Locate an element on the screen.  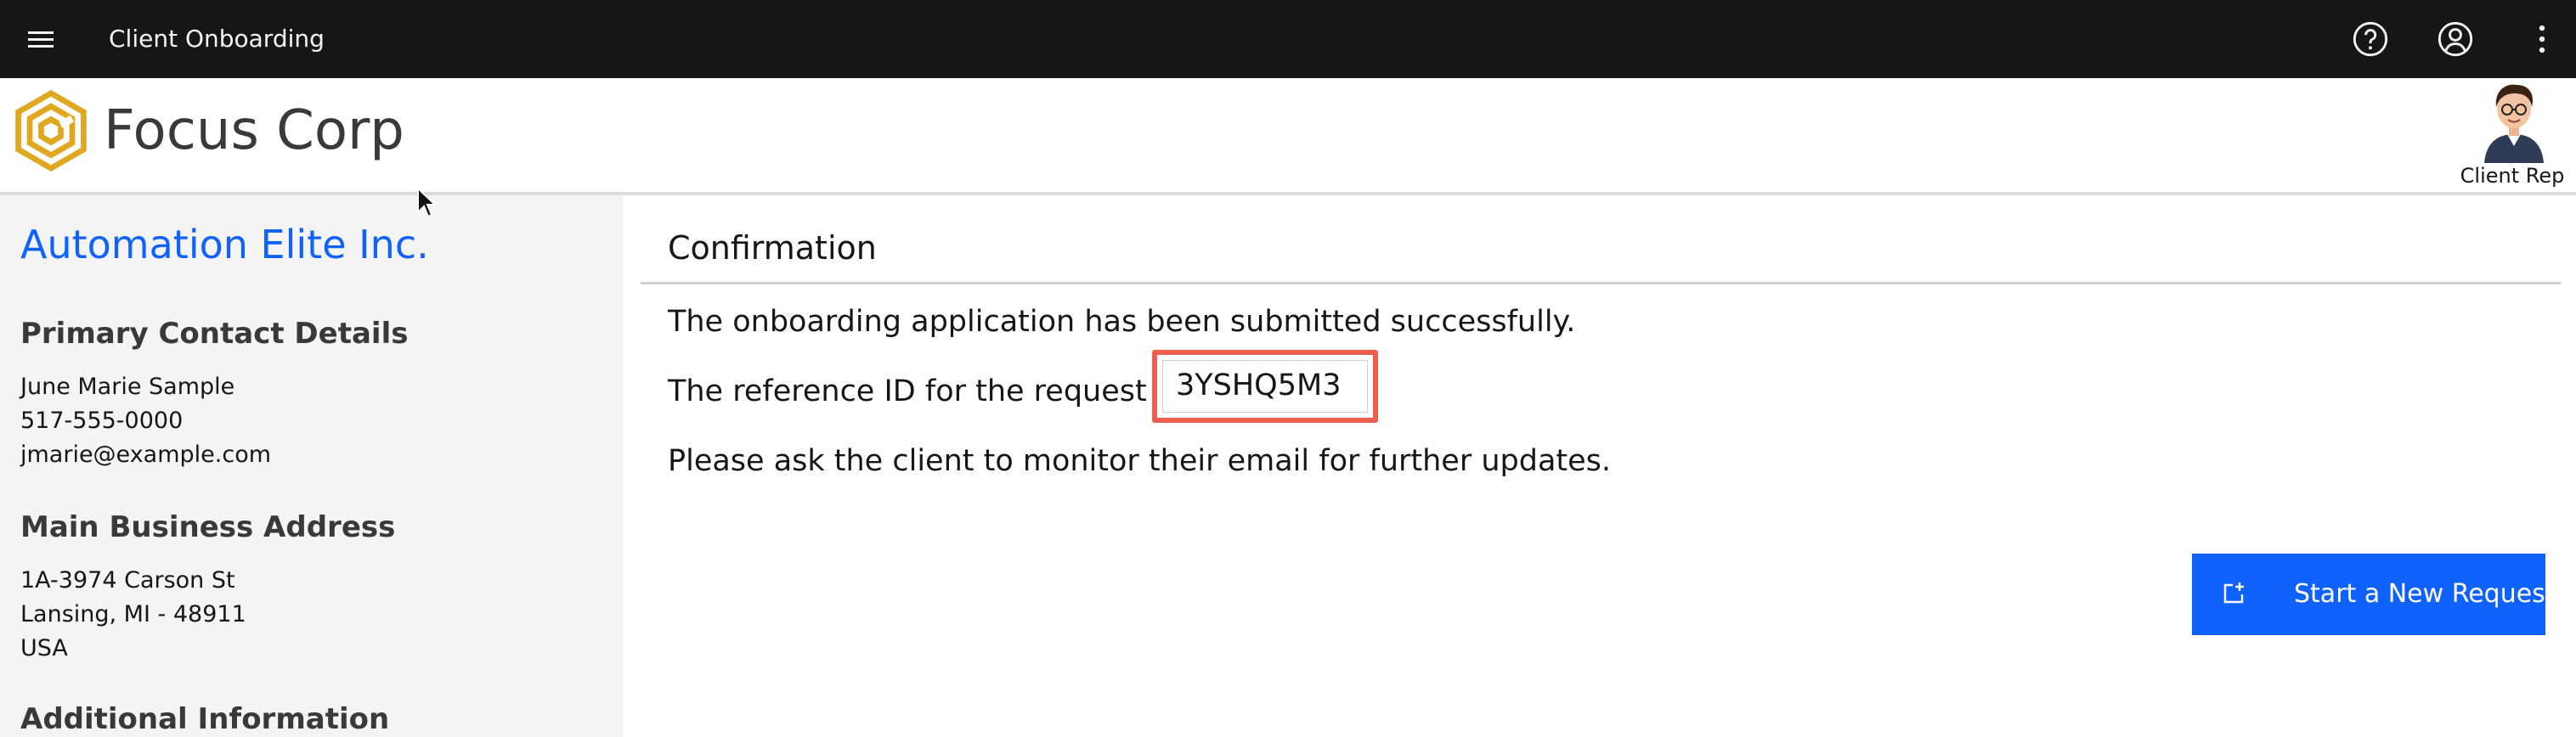
additional-information-heading: Additional Information is located at coordinates (205, 719).